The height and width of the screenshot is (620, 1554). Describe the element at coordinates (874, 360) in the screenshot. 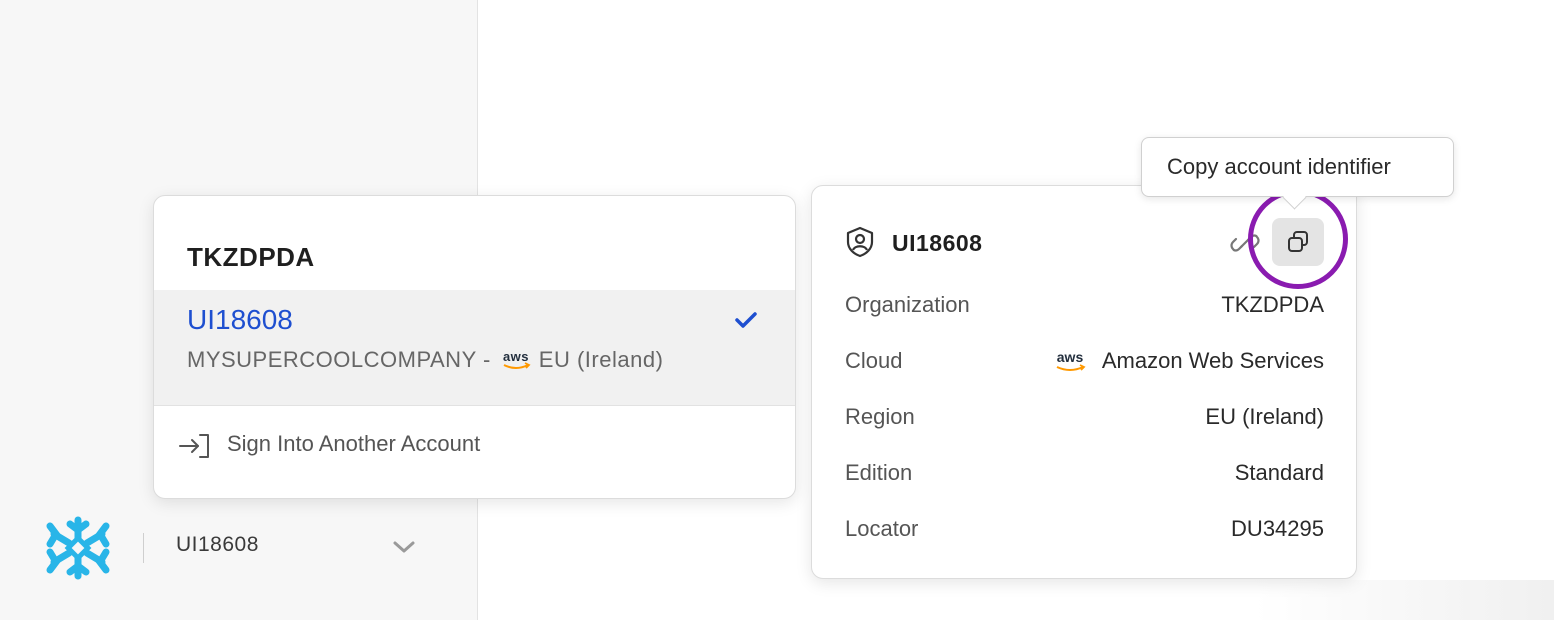

I see `detail-label: Cloud` at that location.